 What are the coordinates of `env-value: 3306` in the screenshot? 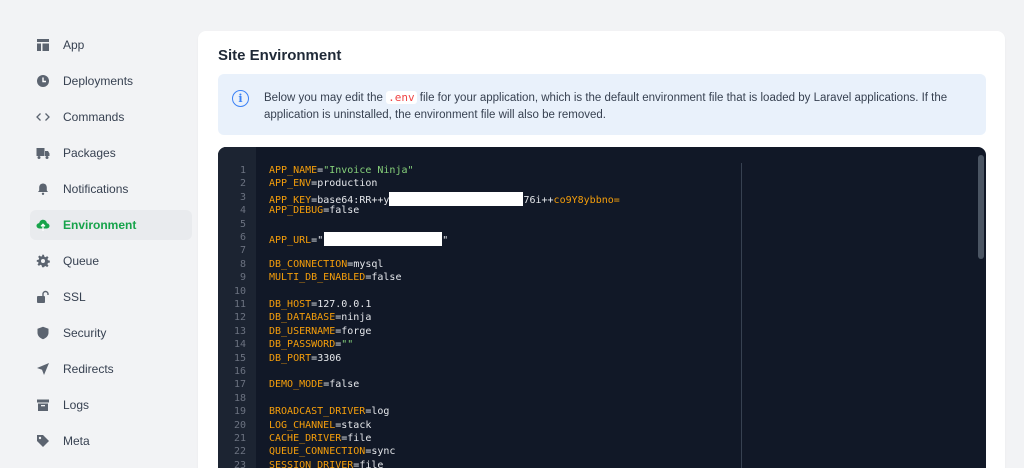 It's located at (329, 358).